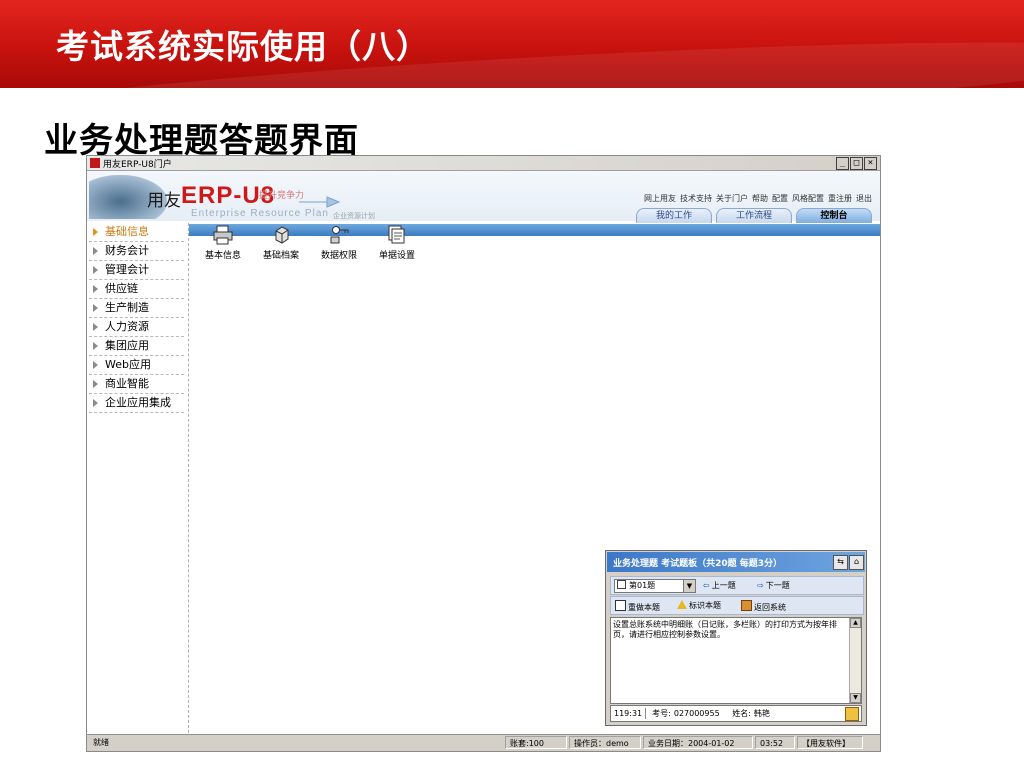 This screenshot has width=1024, height=768. I want to click on status-time: 03:52, so click(775, 742).